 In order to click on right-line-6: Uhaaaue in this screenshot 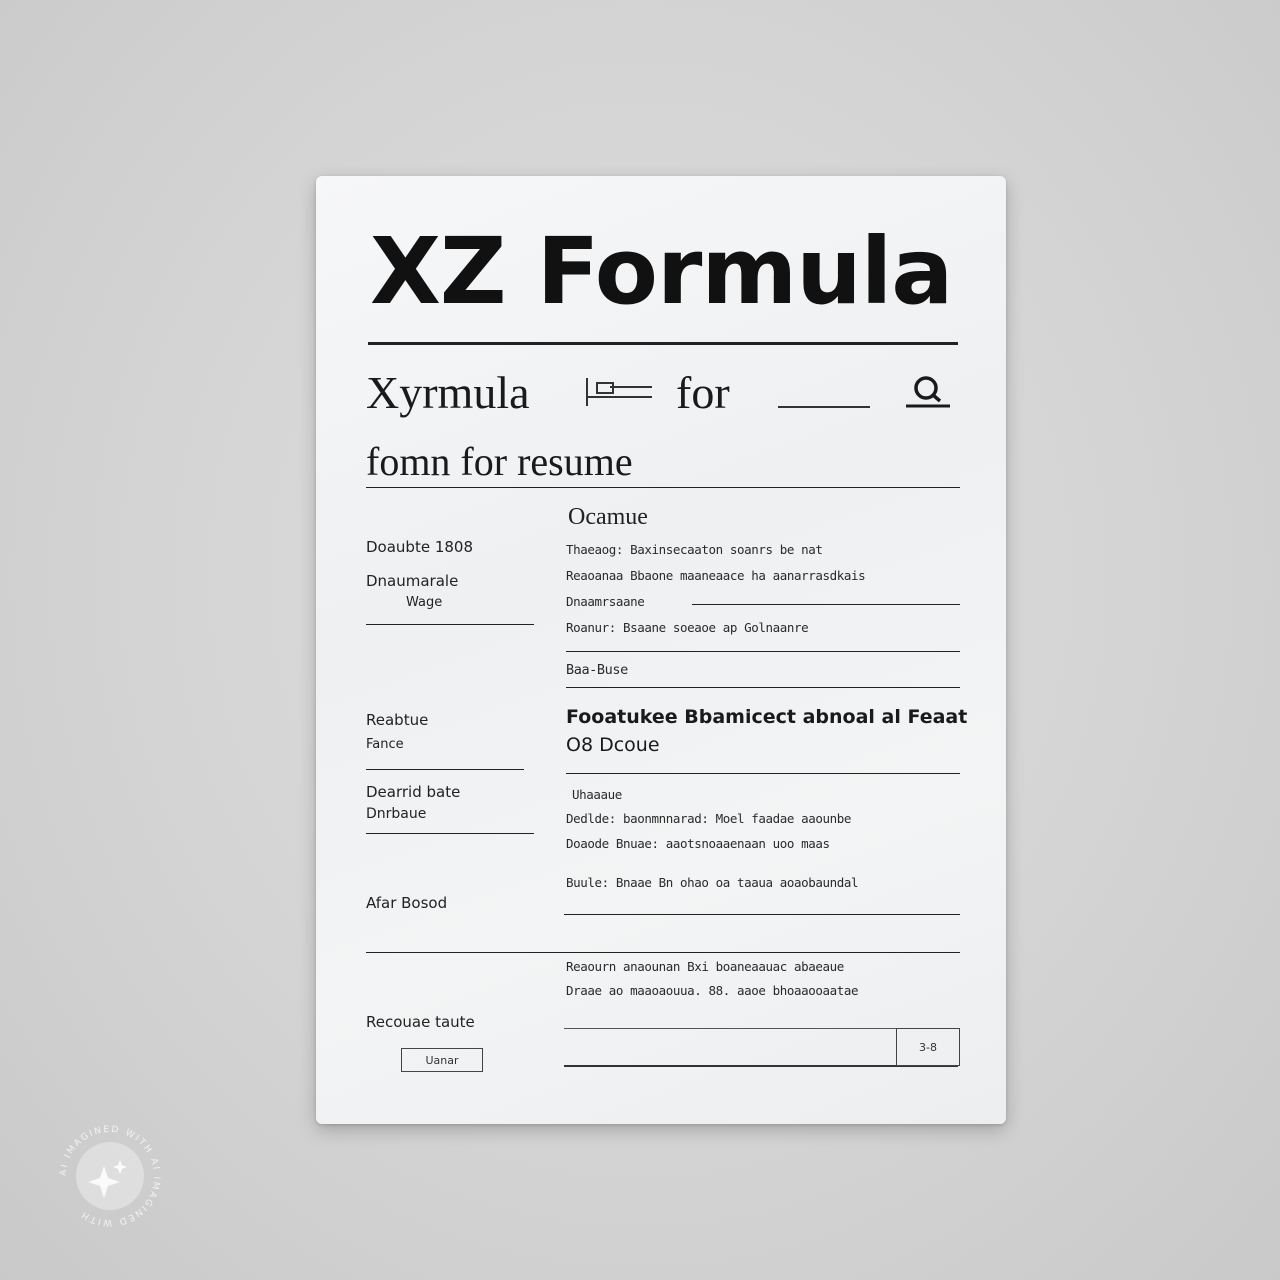, I will do `click(597, 794)`.